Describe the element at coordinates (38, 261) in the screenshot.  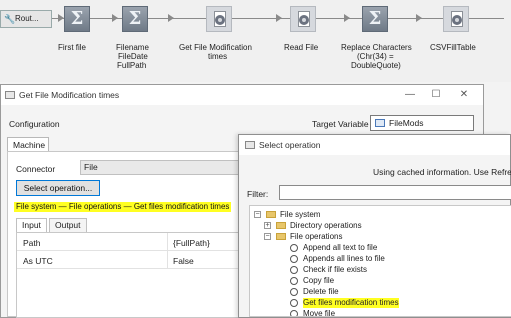
I see `param-name: As UTC` at that location.